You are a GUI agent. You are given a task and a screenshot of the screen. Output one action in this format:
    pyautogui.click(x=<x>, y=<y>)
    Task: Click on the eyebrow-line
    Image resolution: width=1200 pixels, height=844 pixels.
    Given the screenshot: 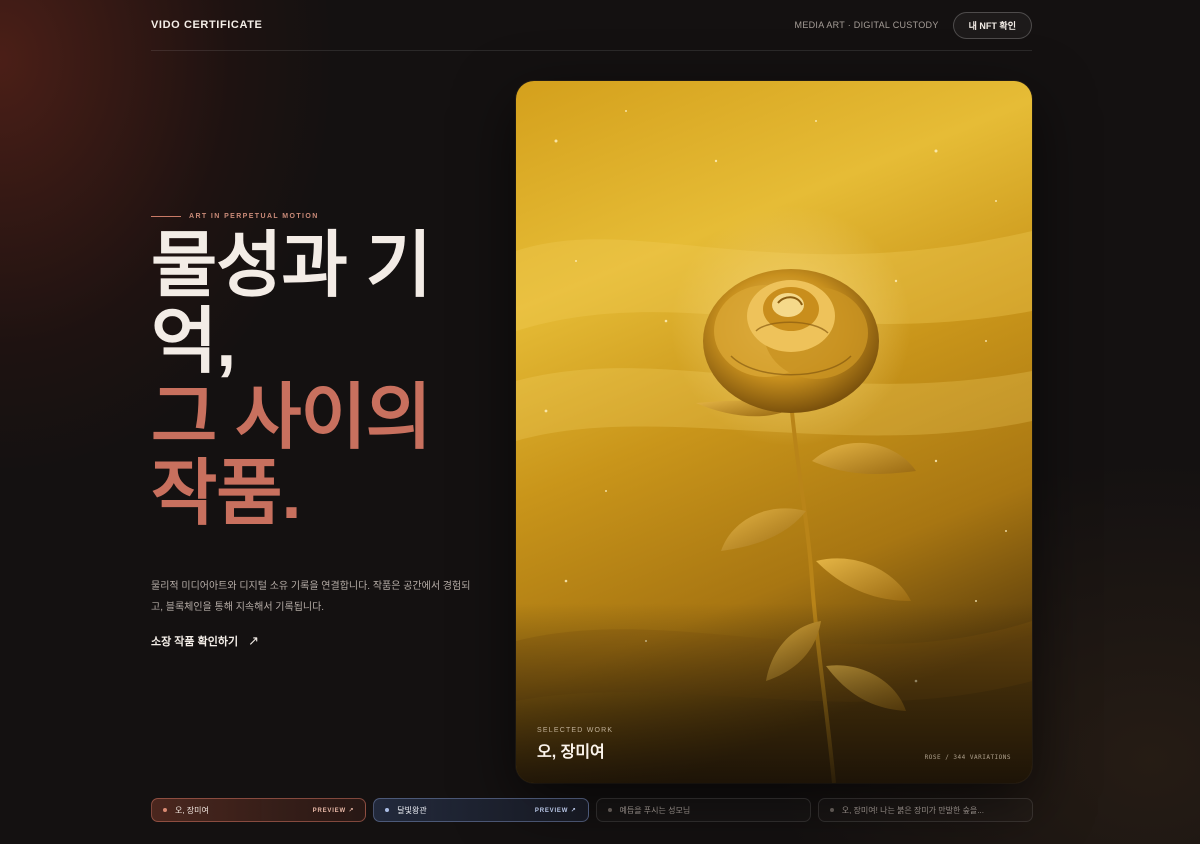 What is the action you would take?
    pyautogui.click(x=166, y=216)
    